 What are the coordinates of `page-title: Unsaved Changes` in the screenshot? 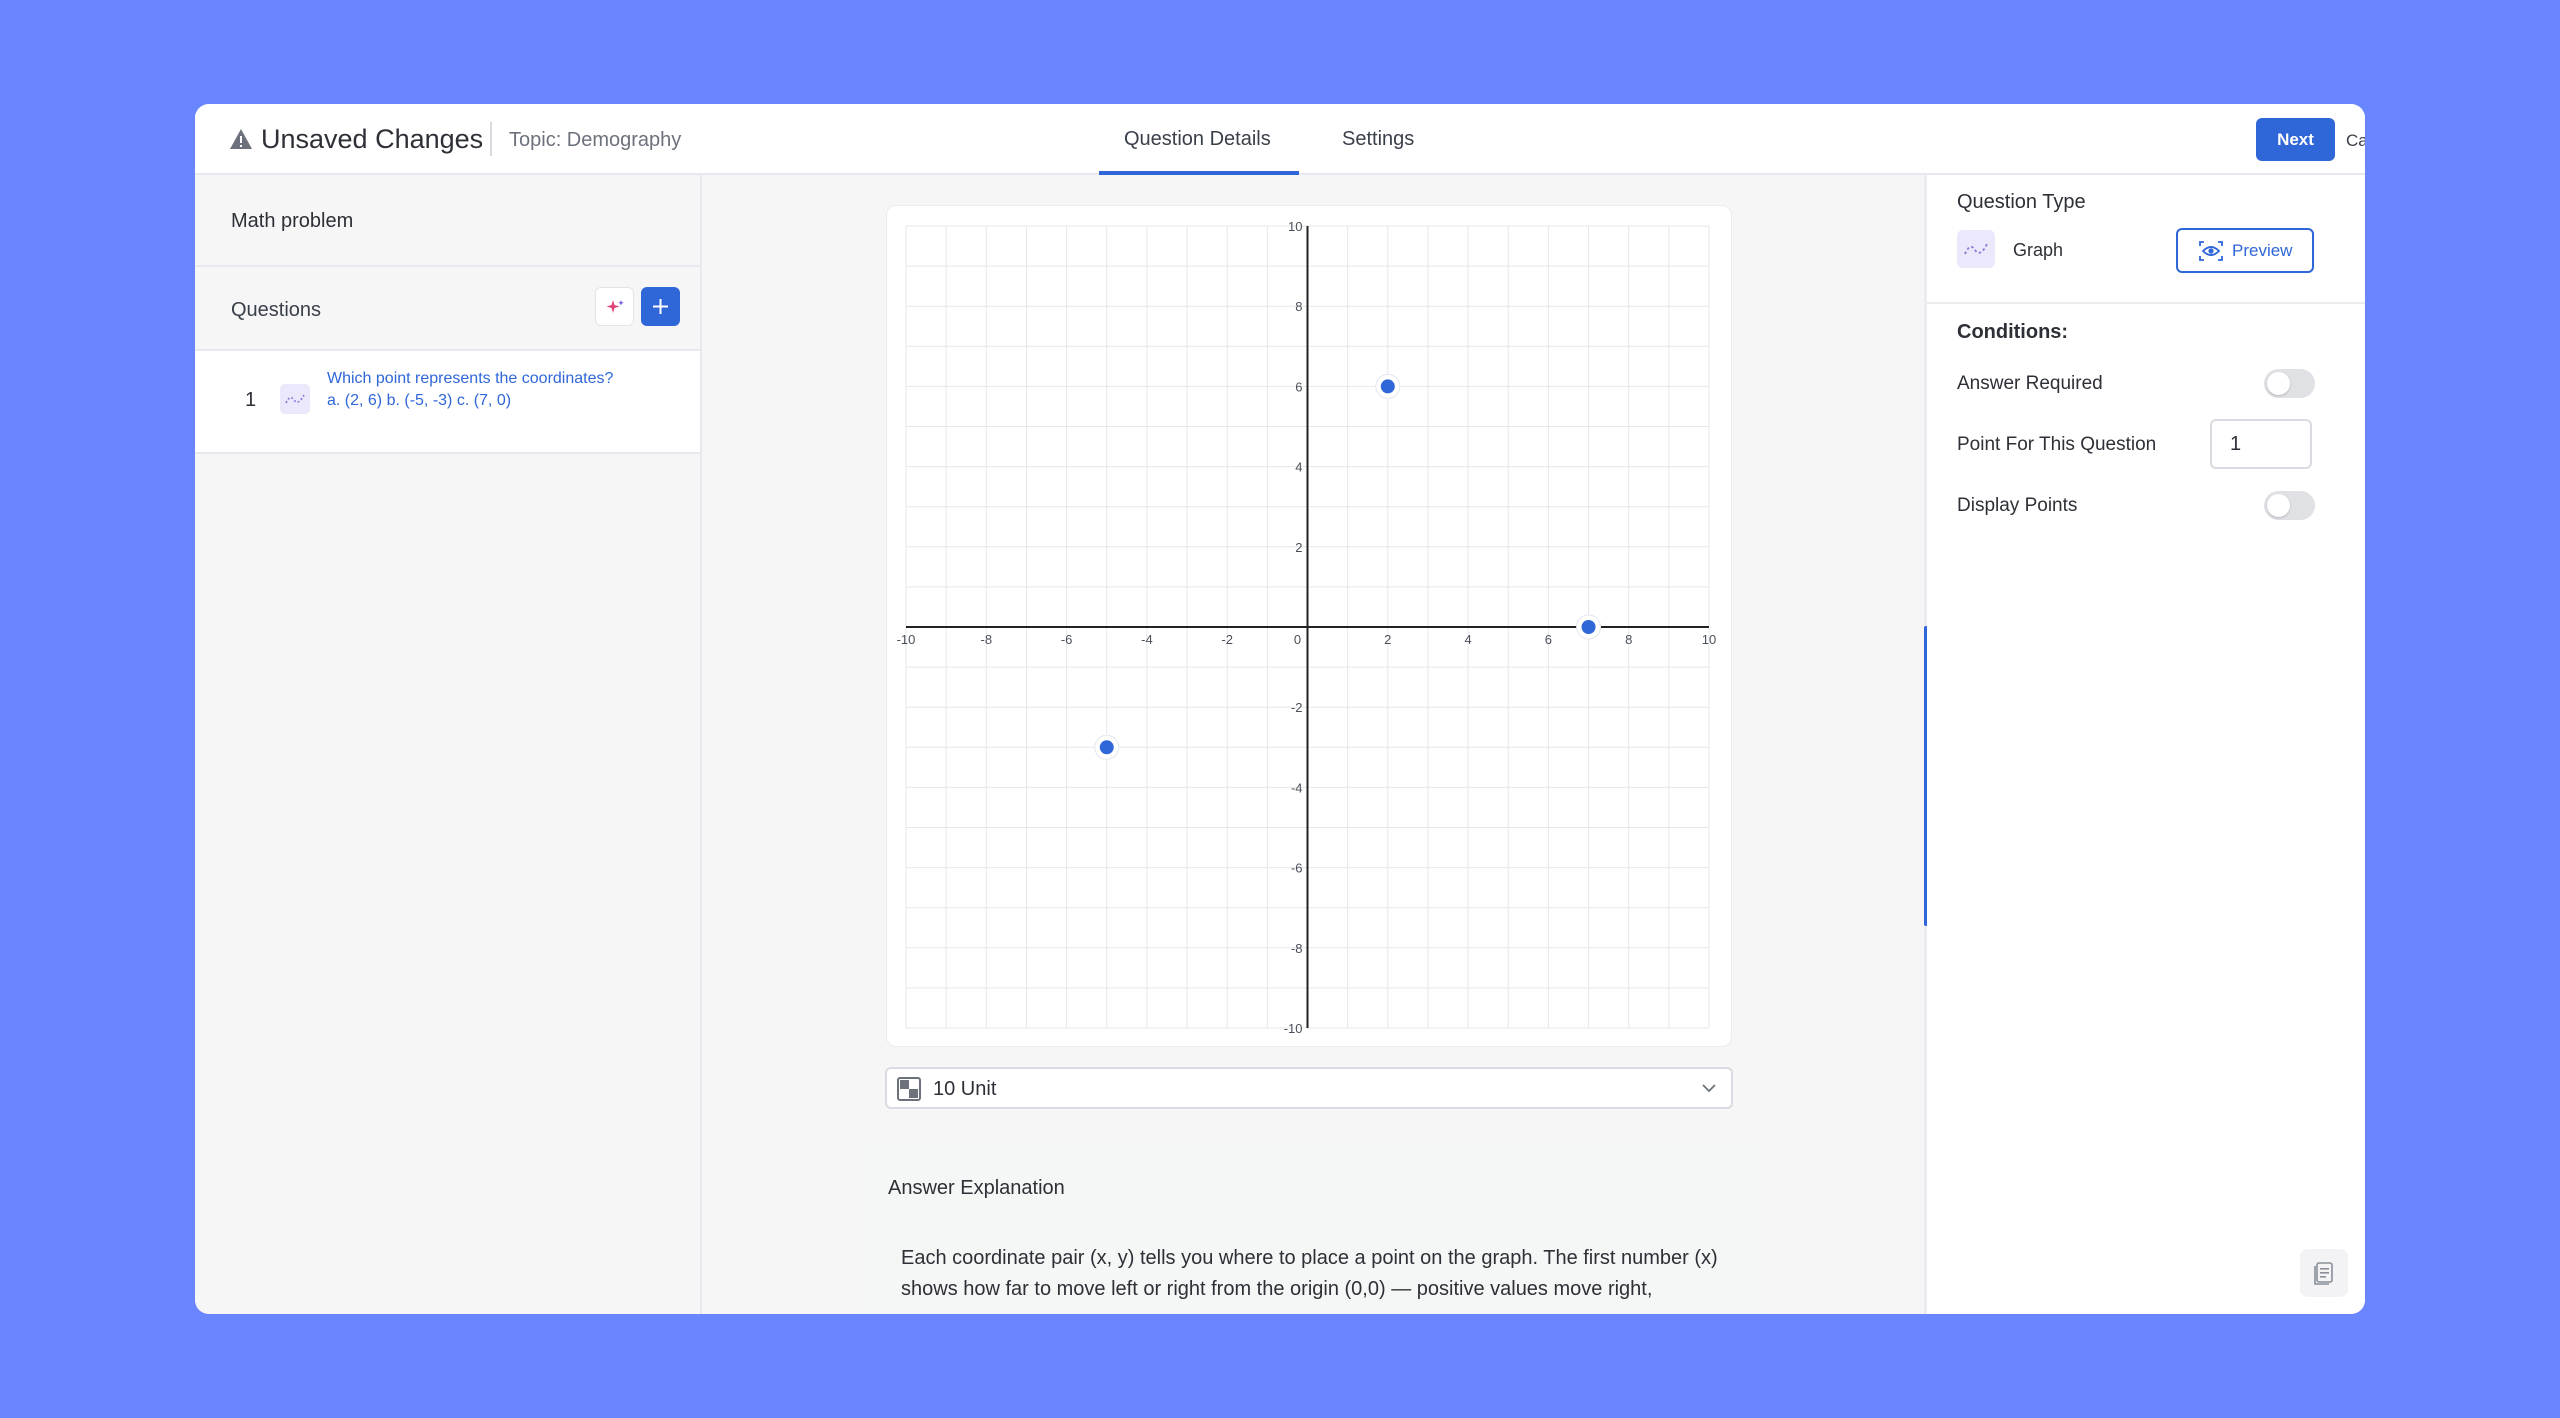 It's located at (372, 139).